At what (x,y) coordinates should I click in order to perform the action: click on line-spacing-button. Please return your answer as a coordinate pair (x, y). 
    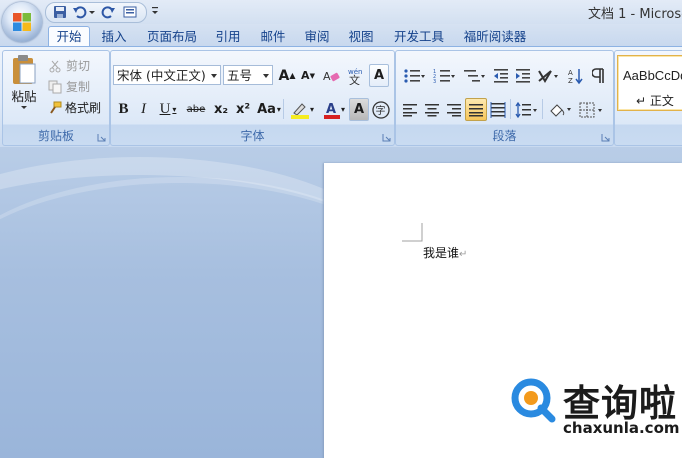
    Looking at the image, I should click on (527, 109).